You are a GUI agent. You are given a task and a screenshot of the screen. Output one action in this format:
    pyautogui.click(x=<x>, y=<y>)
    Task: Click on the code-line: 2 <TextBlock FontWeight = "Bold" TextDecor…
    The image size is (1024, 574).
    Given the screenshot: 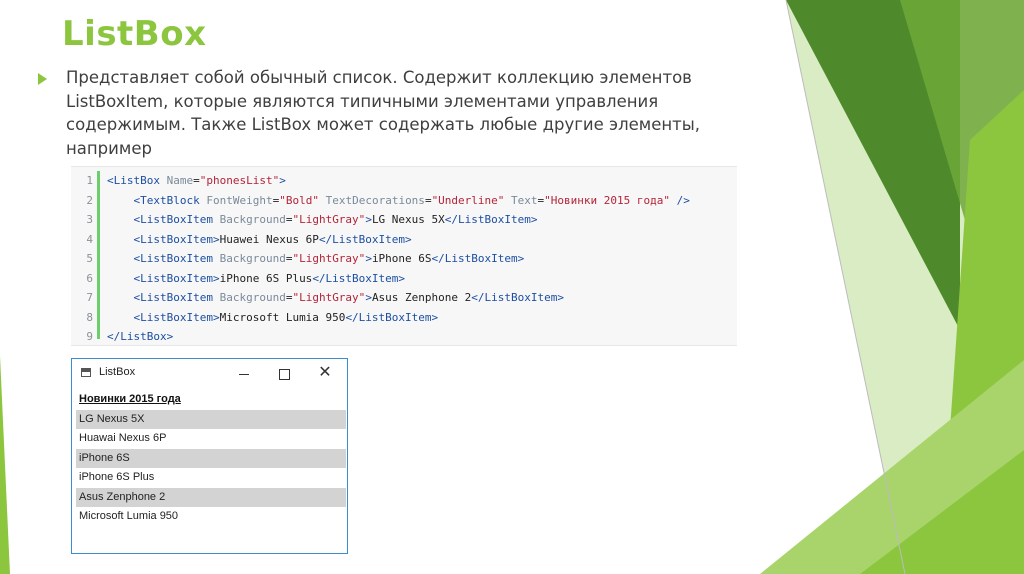 What is the action you would take?
    pyautogui.click(x=404, y=201)
    